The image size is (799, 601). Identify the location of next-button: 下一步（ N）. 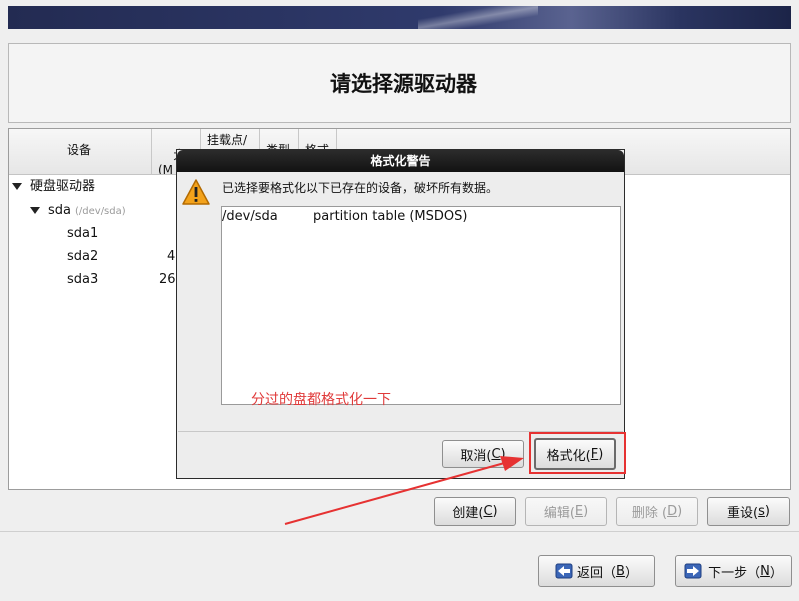
(733, 571).